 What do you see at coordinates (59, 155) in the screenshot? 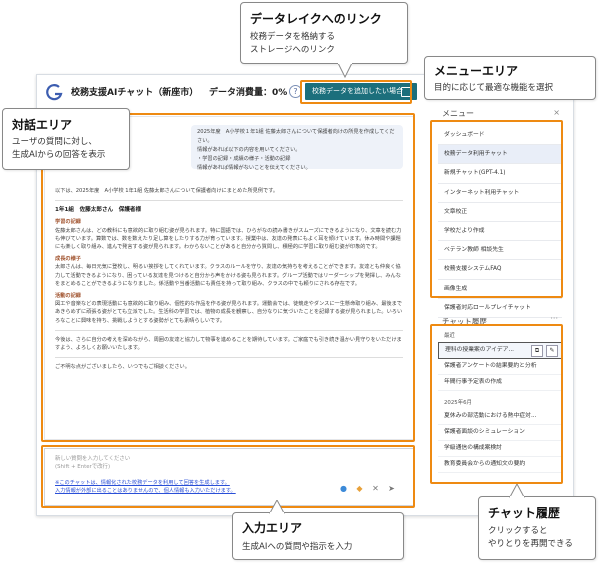
I see `callout-desc: 生成AIからの回答を表示` at bounding box center [59, 155].